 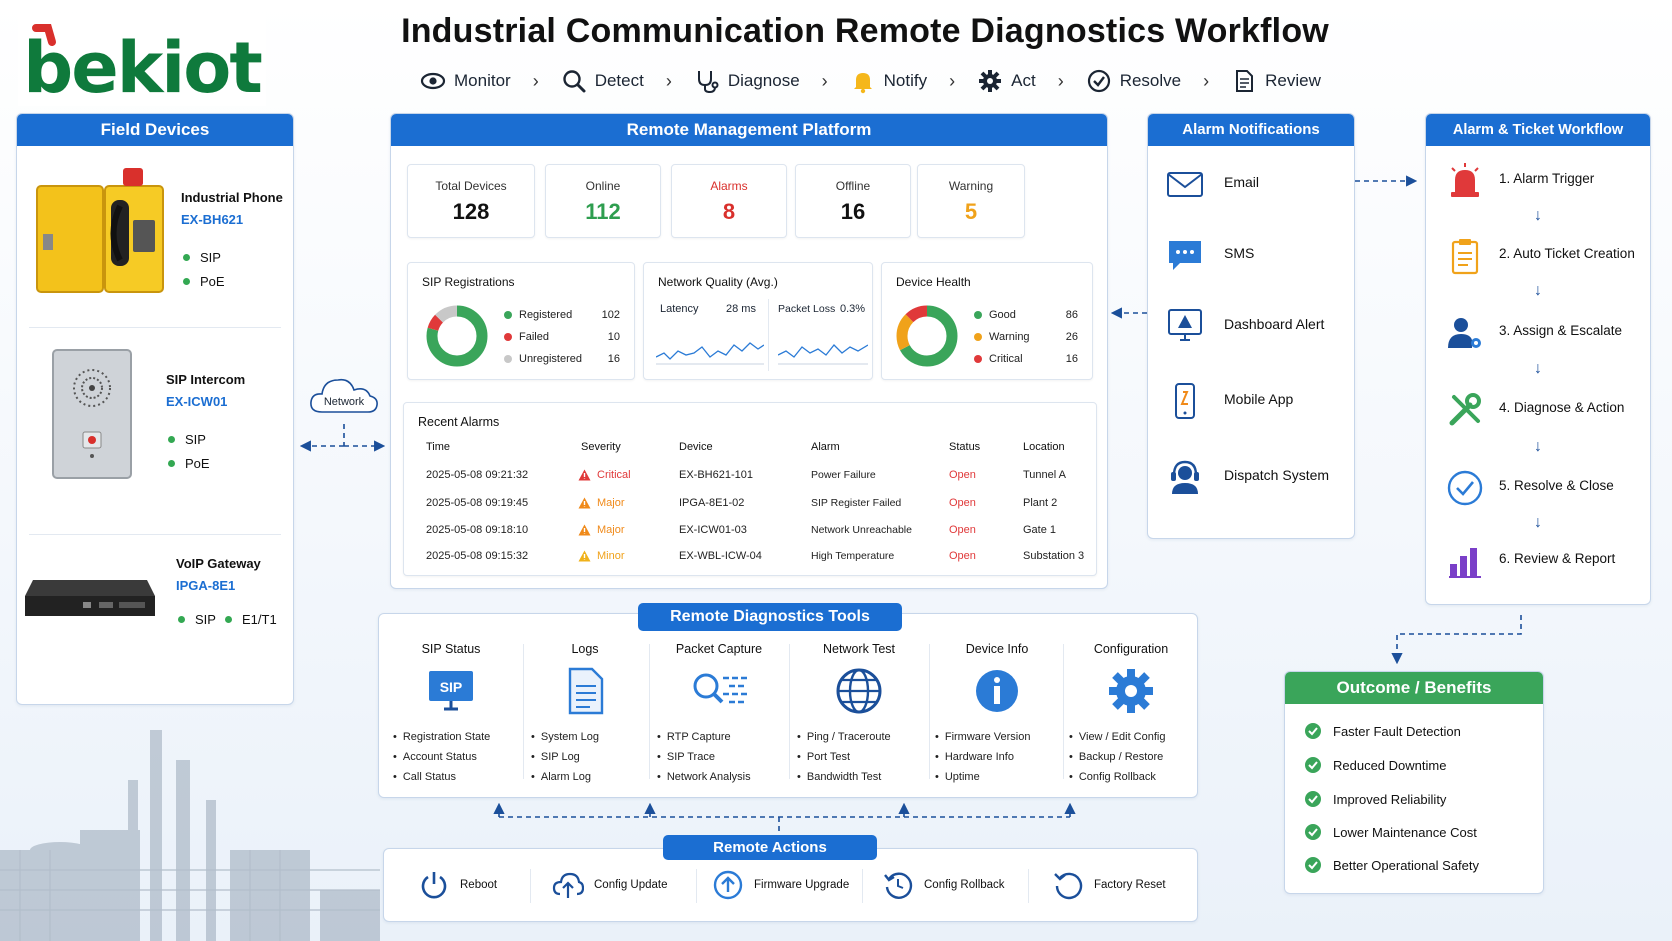 I want to click on cell-status: Open, so click(x=962, y=556).